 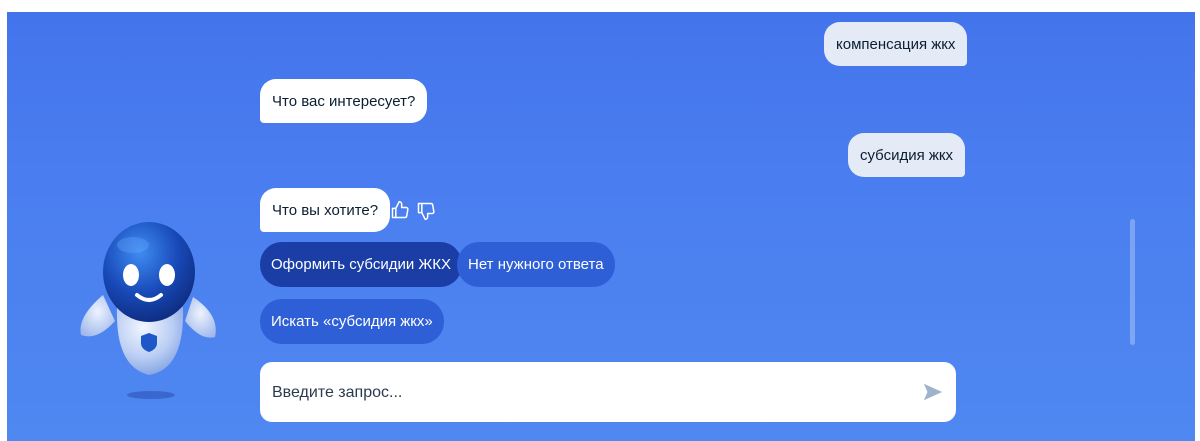 I want to click on quick-reply-no-answer-button: Нет нужного ответа, so click(x=536, y=264).